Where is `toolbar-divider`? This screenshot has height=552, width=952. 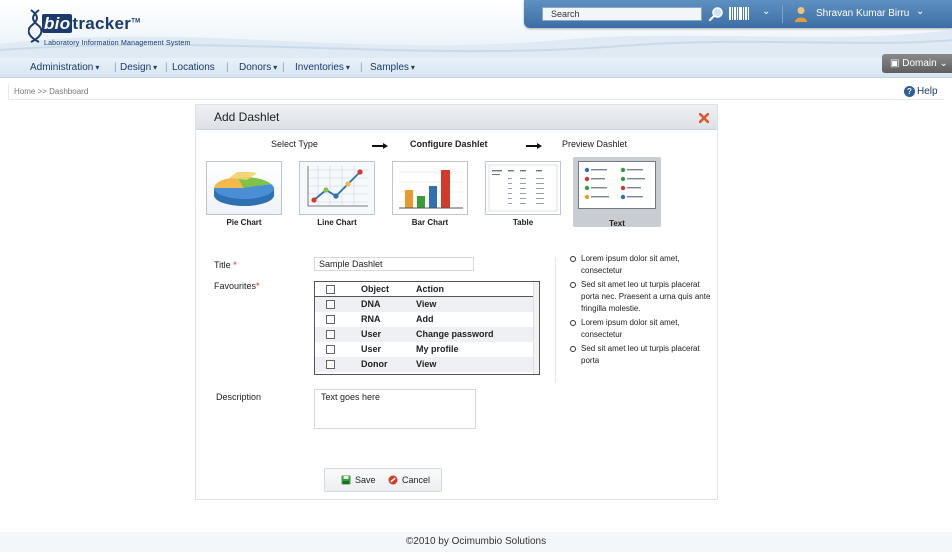 toolbar-divider is located at coordinates (782, 14).